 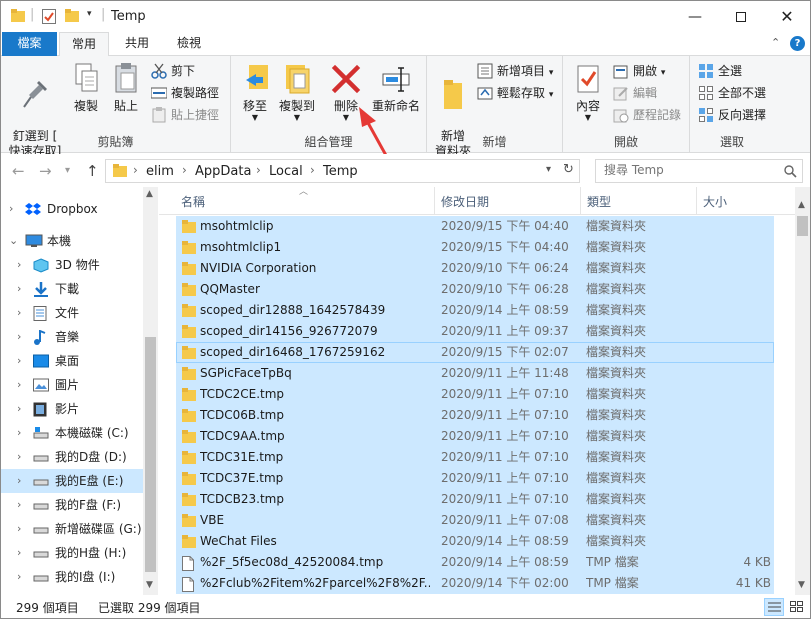 What do you see at coordinates (695, 16) in the screenshot?
I see `minimize-button: —` at bounding box center [695, 16].